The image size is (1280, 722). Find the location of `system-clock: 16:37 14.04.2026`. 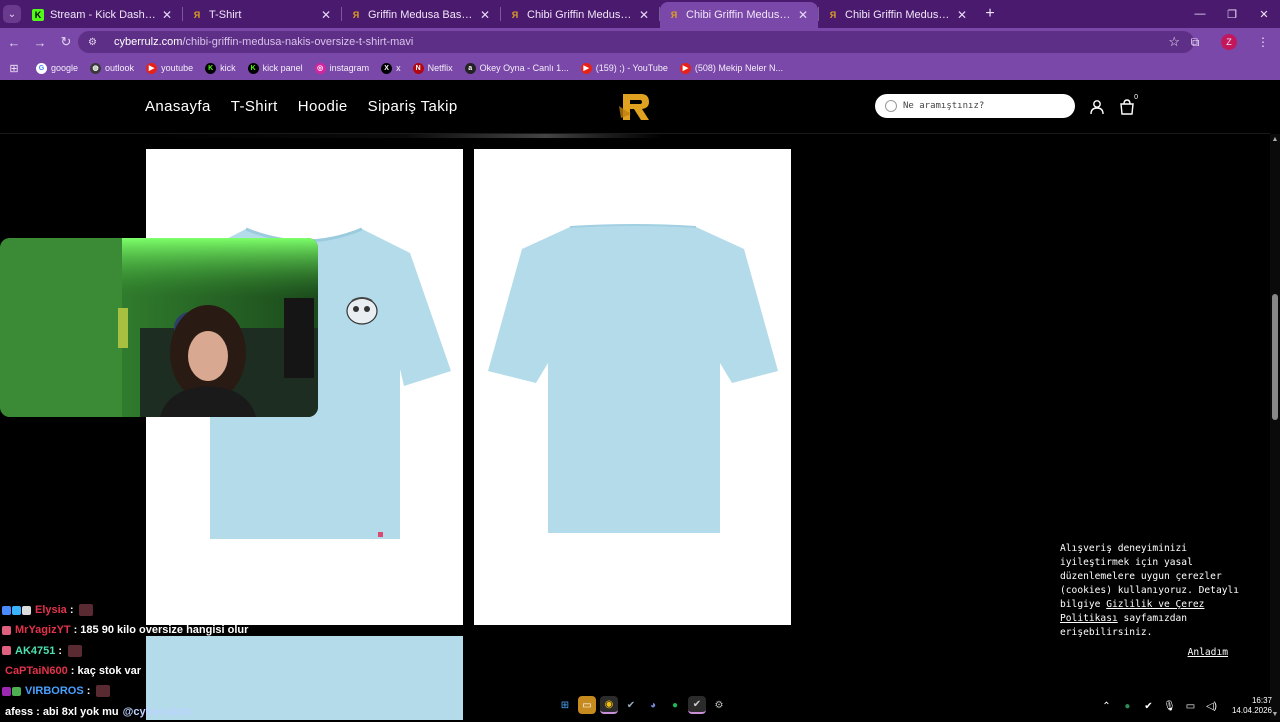

system-clock: 16:37 14.04.2026 is located at coordinates (1252, 706).